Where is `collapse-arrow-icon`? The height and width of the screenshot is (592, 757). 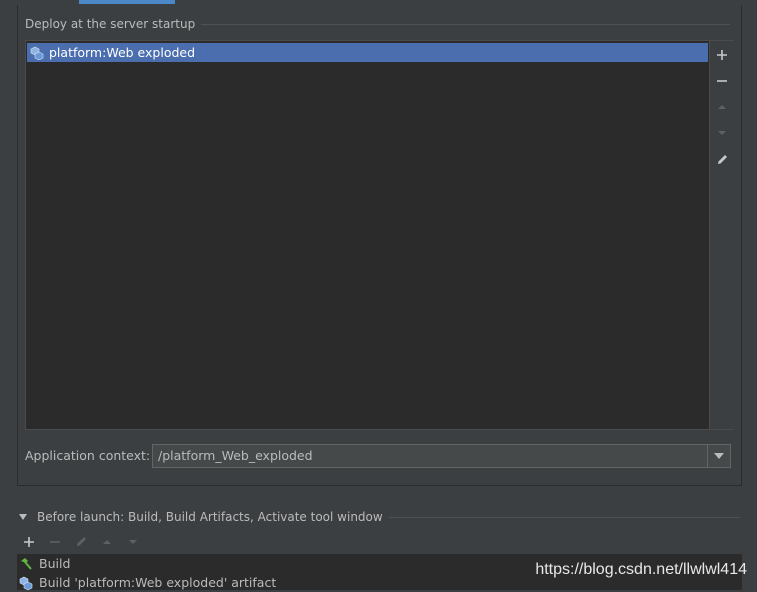 collapse-arrow-icon is located at coordinates (23, 517).